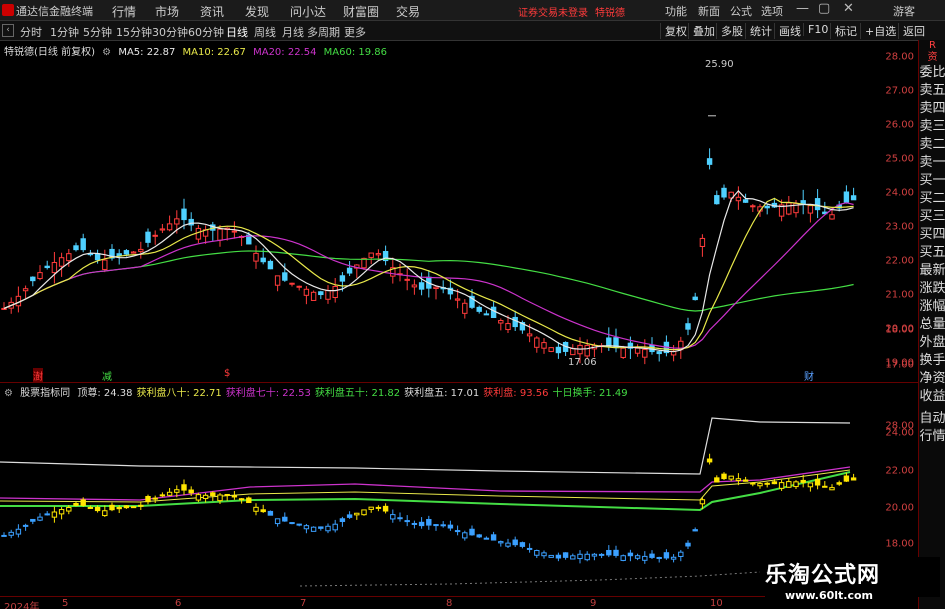 This screenshot has width=945, height=609. I want to click on period-1min: 1分钟, so click(64, 32).